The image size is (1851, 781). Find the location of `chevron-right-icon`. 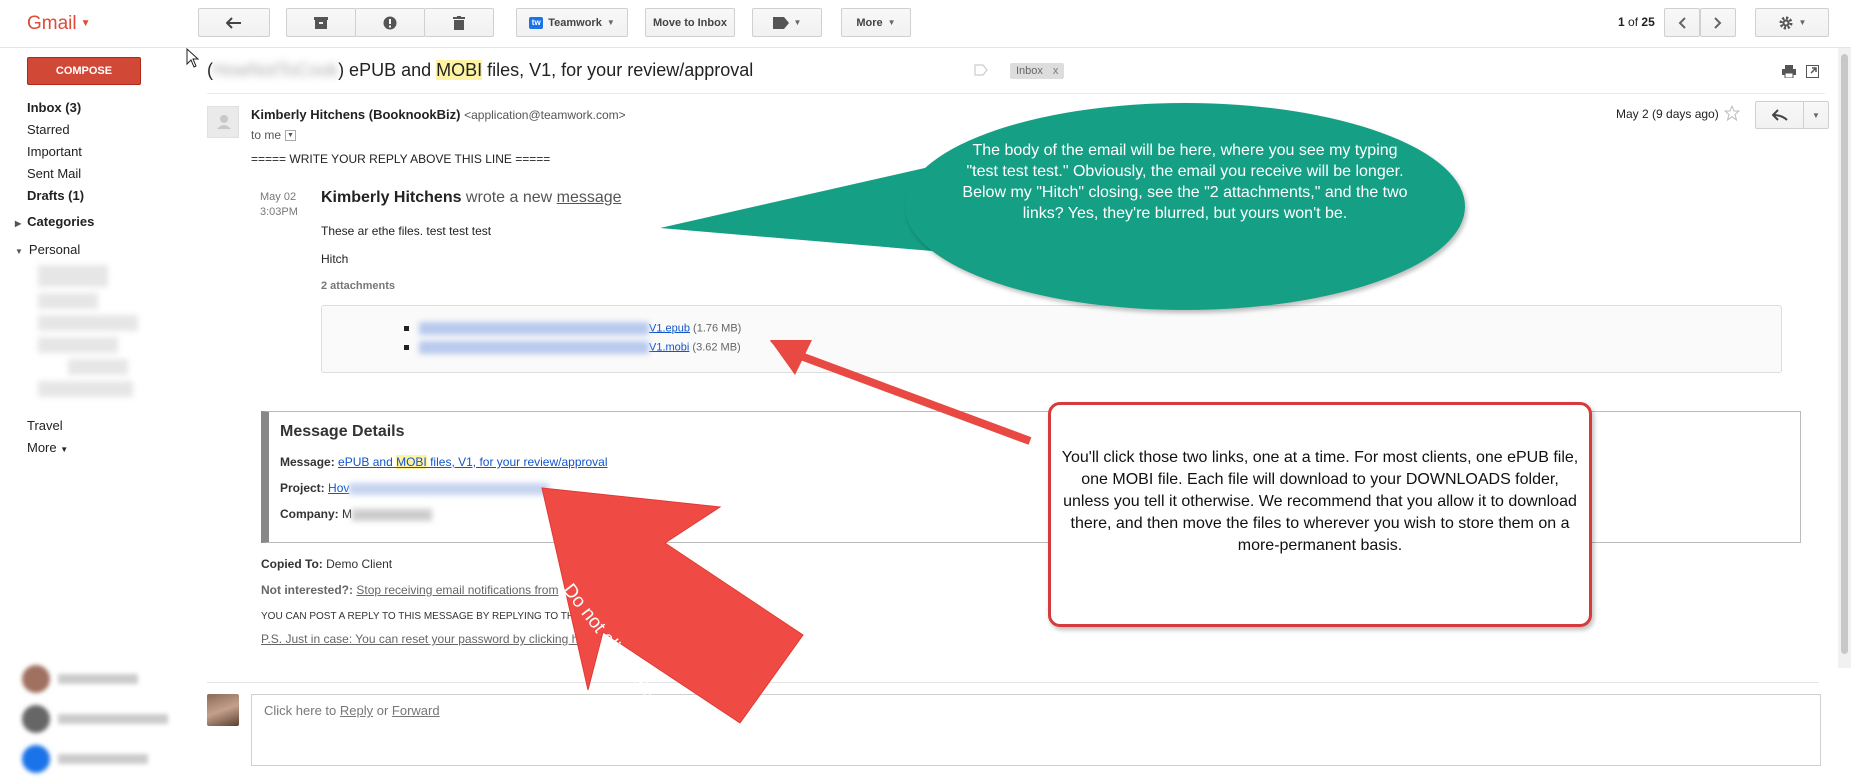

chevron-right-icon is located at coordinates (1718, 22).